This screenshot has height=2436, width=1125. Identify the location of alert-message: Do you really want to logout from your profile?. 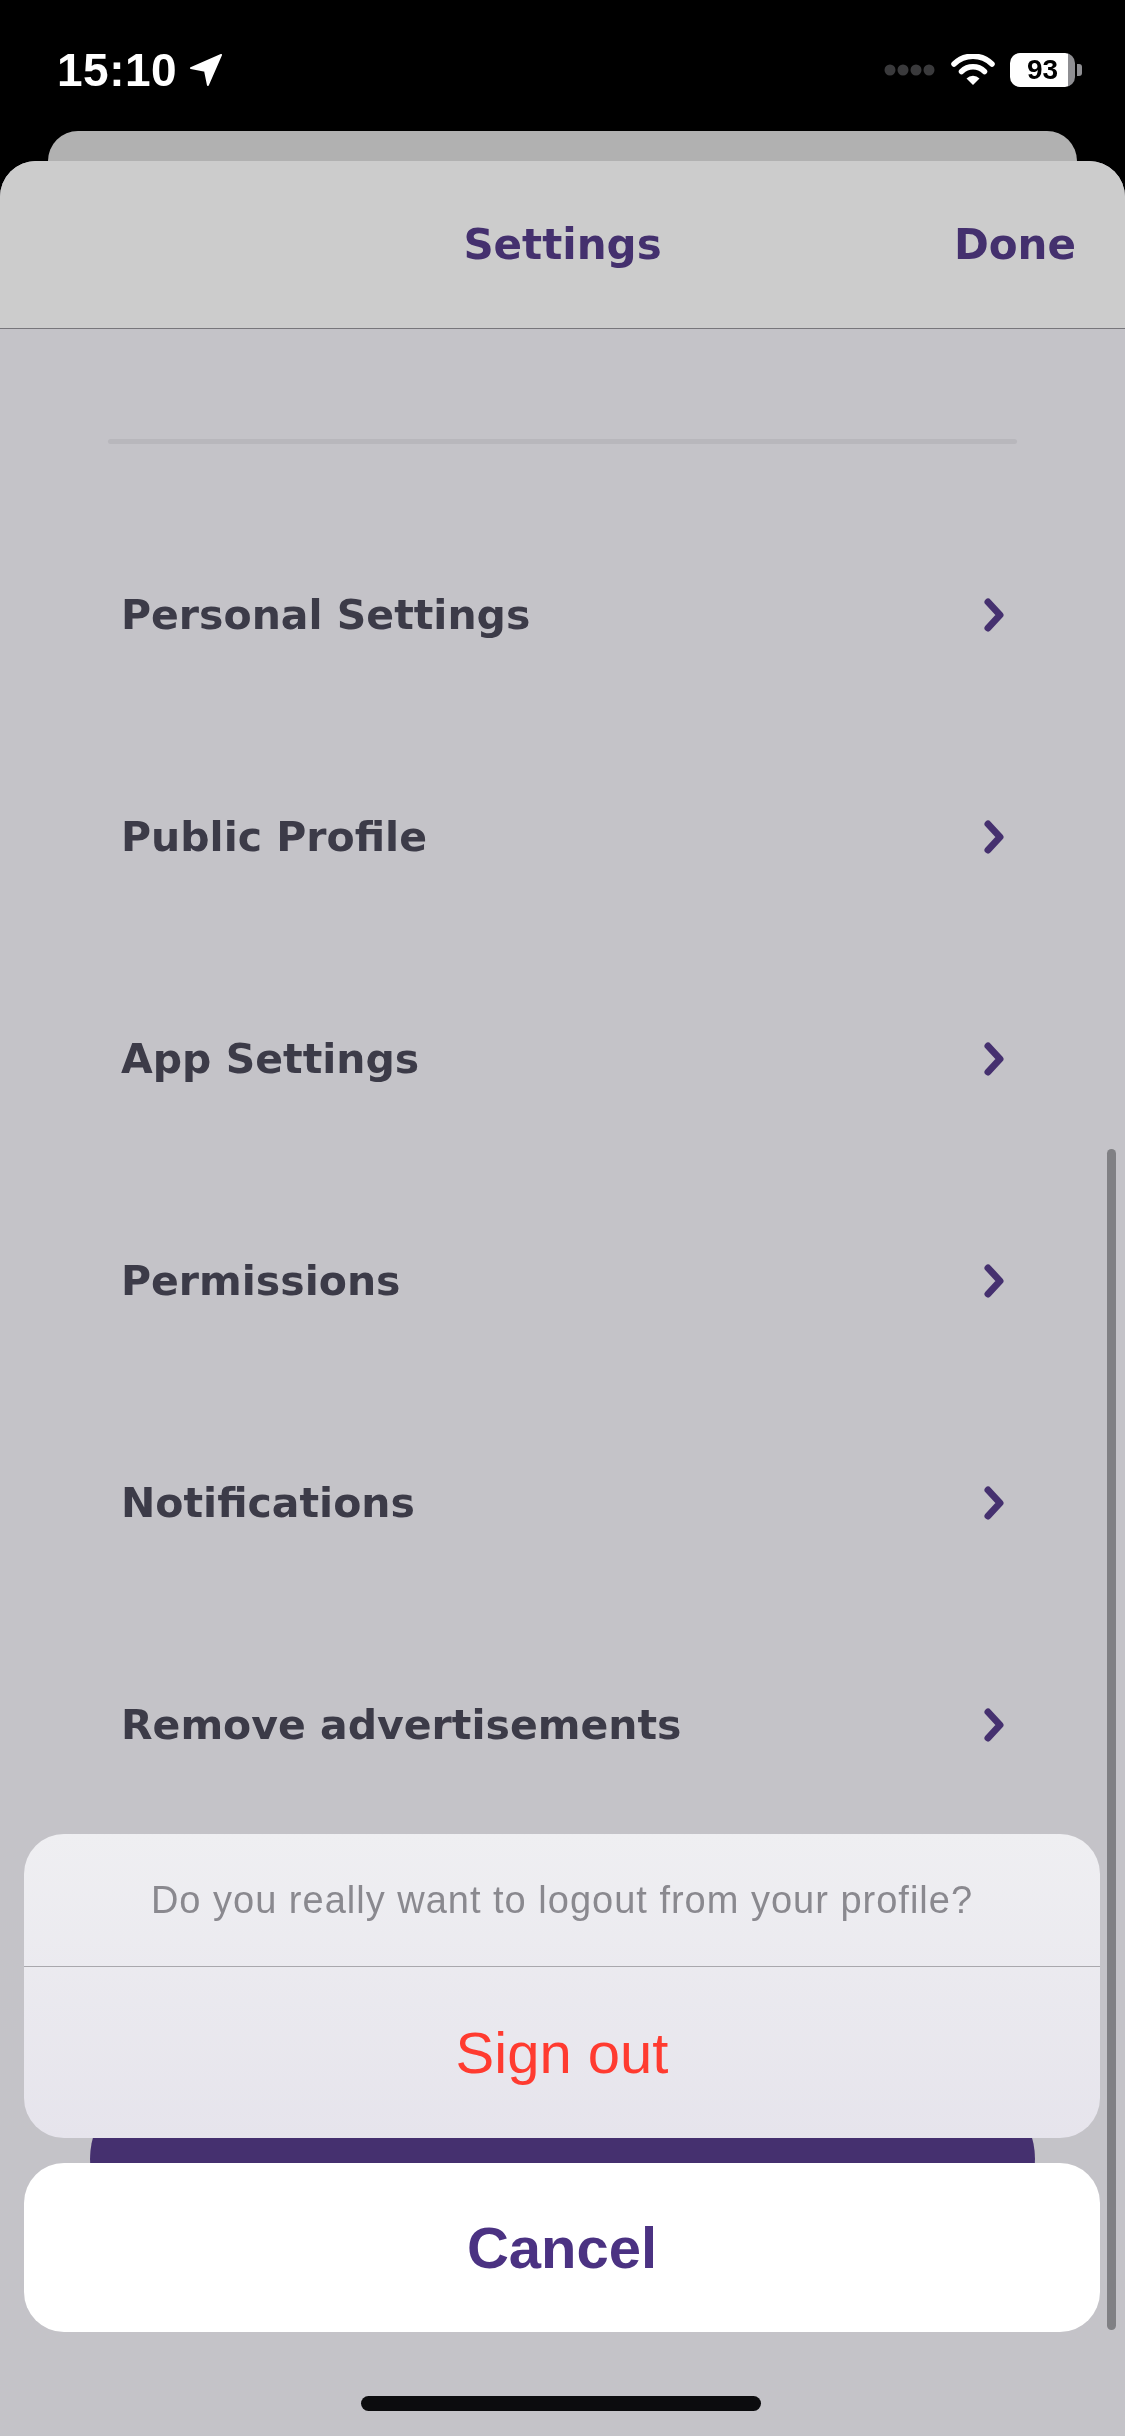
(562, 1900).